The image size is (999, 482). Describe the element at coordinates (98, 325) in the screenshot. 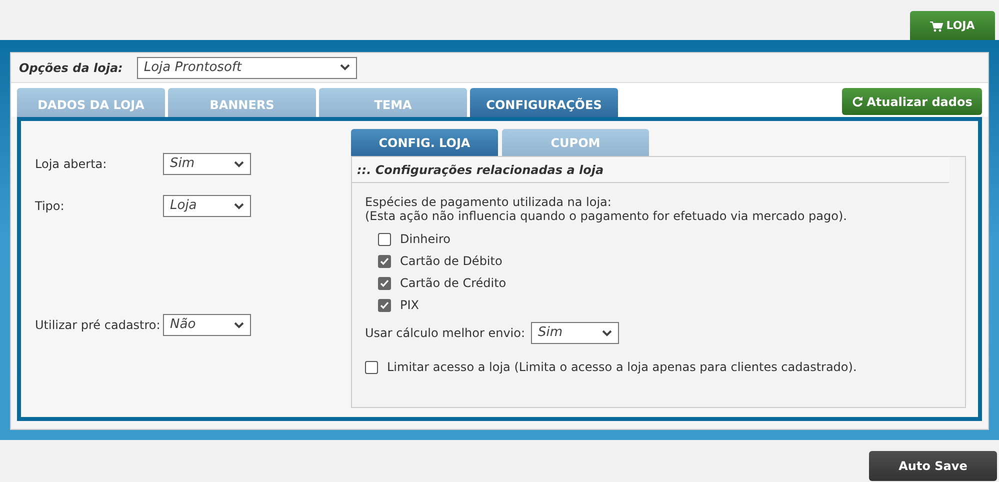

I see `field-label: Utilizar pré cadastro:` at that location.